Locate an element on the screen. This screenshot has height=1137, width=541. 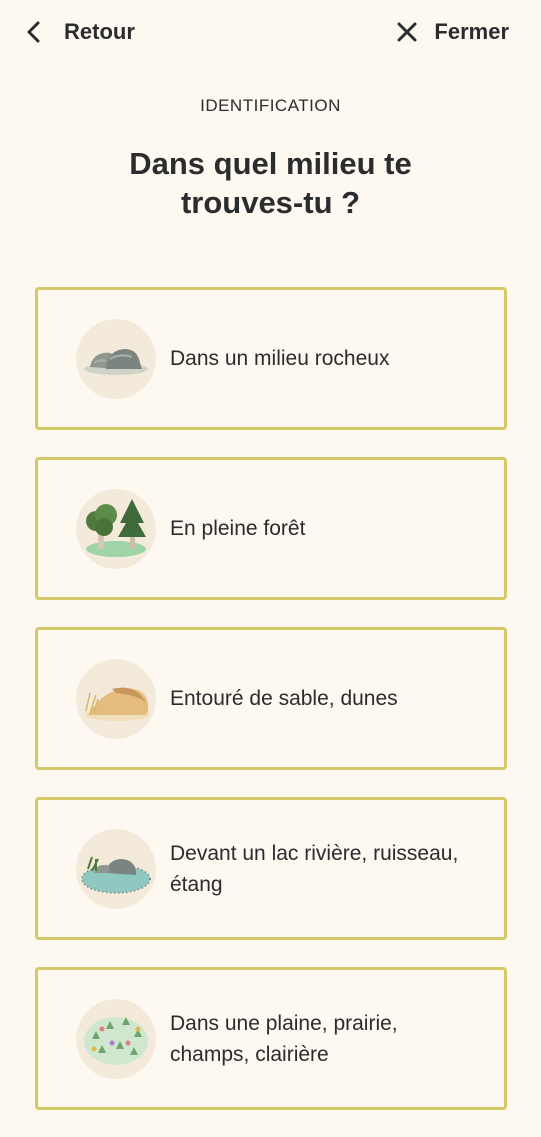
option-label: Dans un milieu rocheux is located at coordinates (280, 358).